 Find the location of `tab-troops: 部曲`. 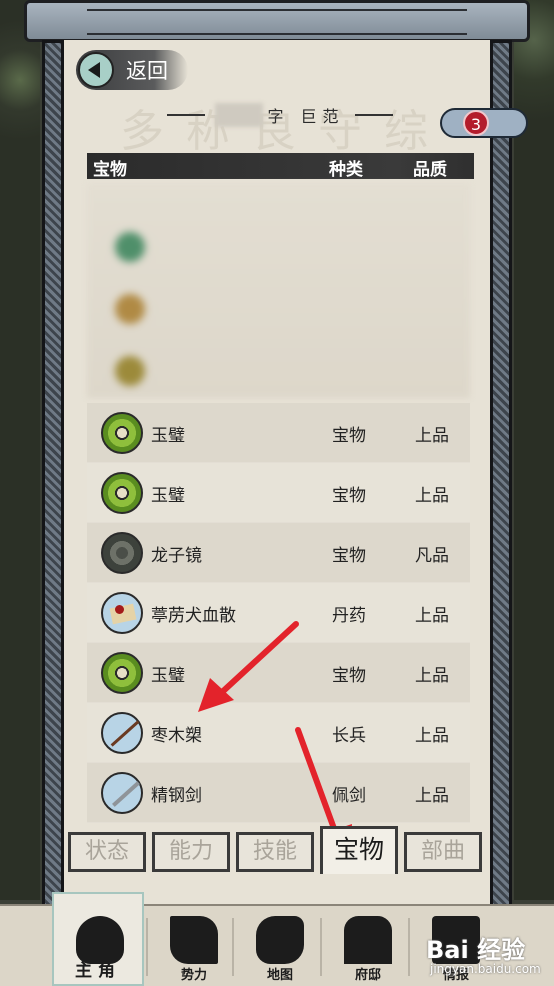

tab-troops: 部曲 is located at coordinates (443, 852).